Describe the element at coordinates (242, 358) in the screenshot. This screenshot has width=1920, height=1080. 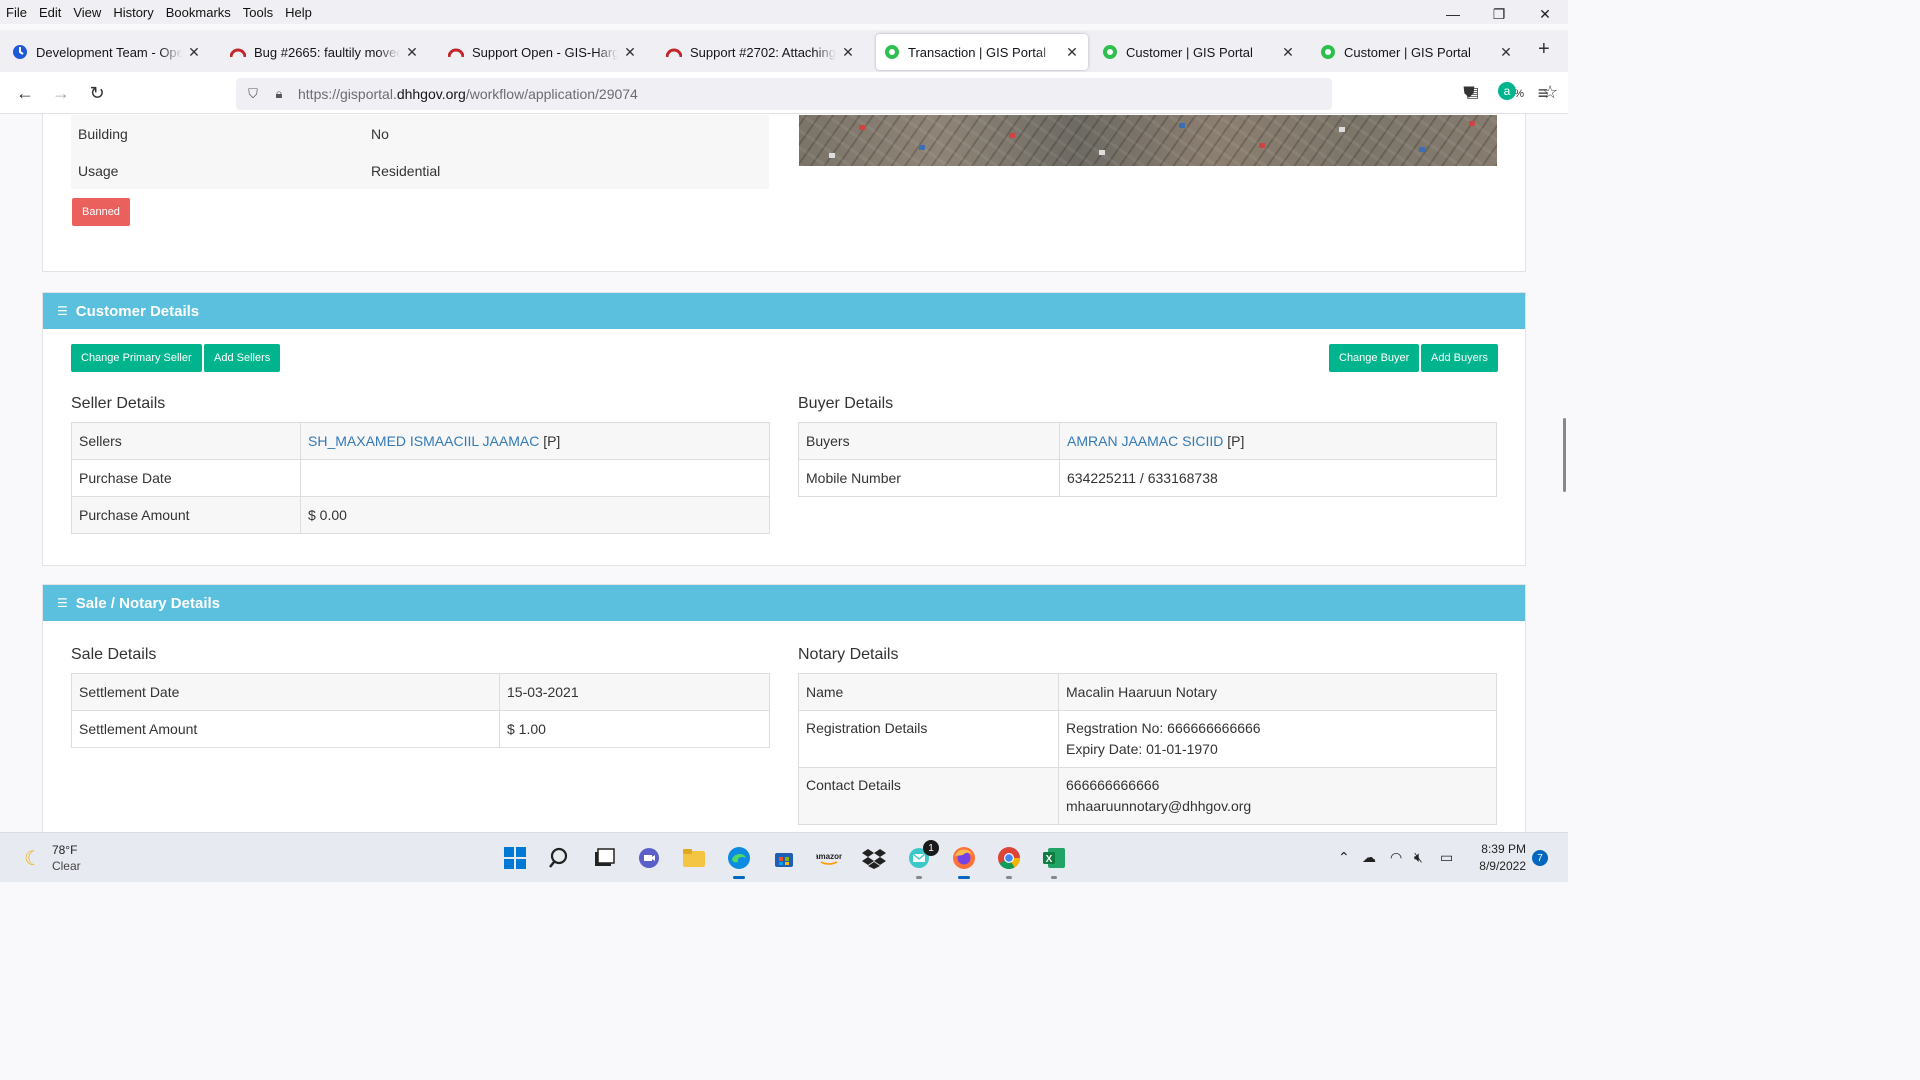
I see `add-sellers-button: Add Sellers` at that location.